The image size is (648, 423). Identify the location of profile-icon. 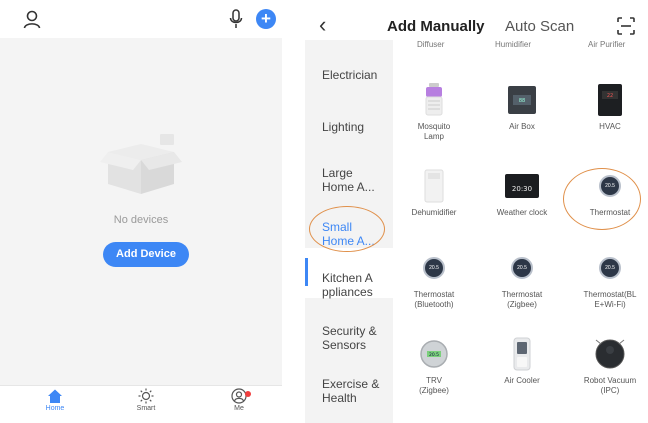
(239, 396).